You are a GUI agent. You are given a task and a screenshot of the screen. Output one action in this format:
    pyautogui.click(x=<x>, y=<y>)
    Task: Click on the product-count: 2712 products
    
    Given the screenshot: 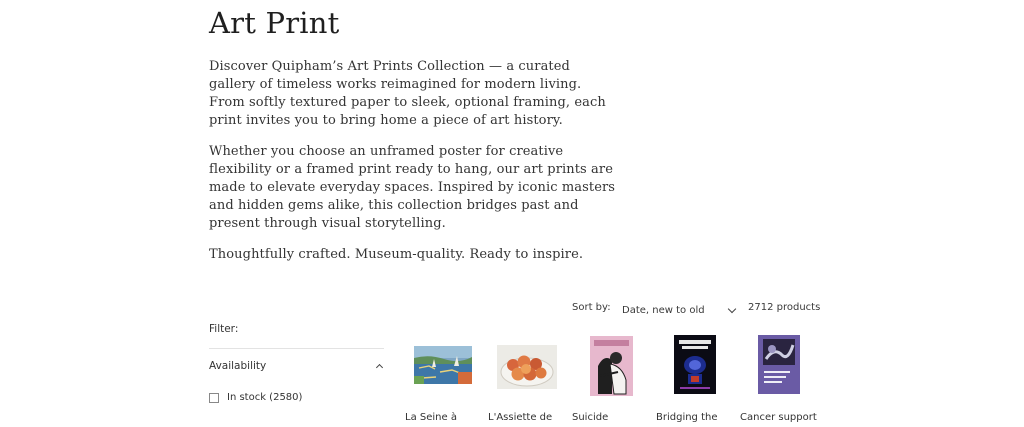 What is the action you would take?
    pyautogui.click(x=784, y=307)
    